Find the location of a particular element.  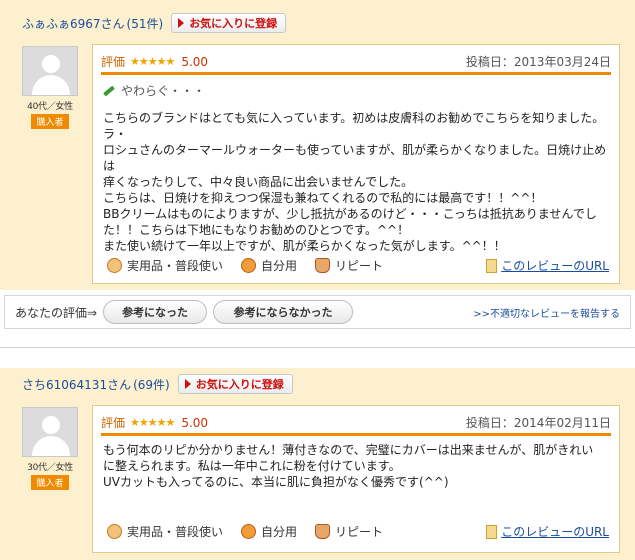

review-body-line: また使い続けて一年以上ですが、肌が柔らかくなった気がします。^^！！ is located at coordinates (304, 246).